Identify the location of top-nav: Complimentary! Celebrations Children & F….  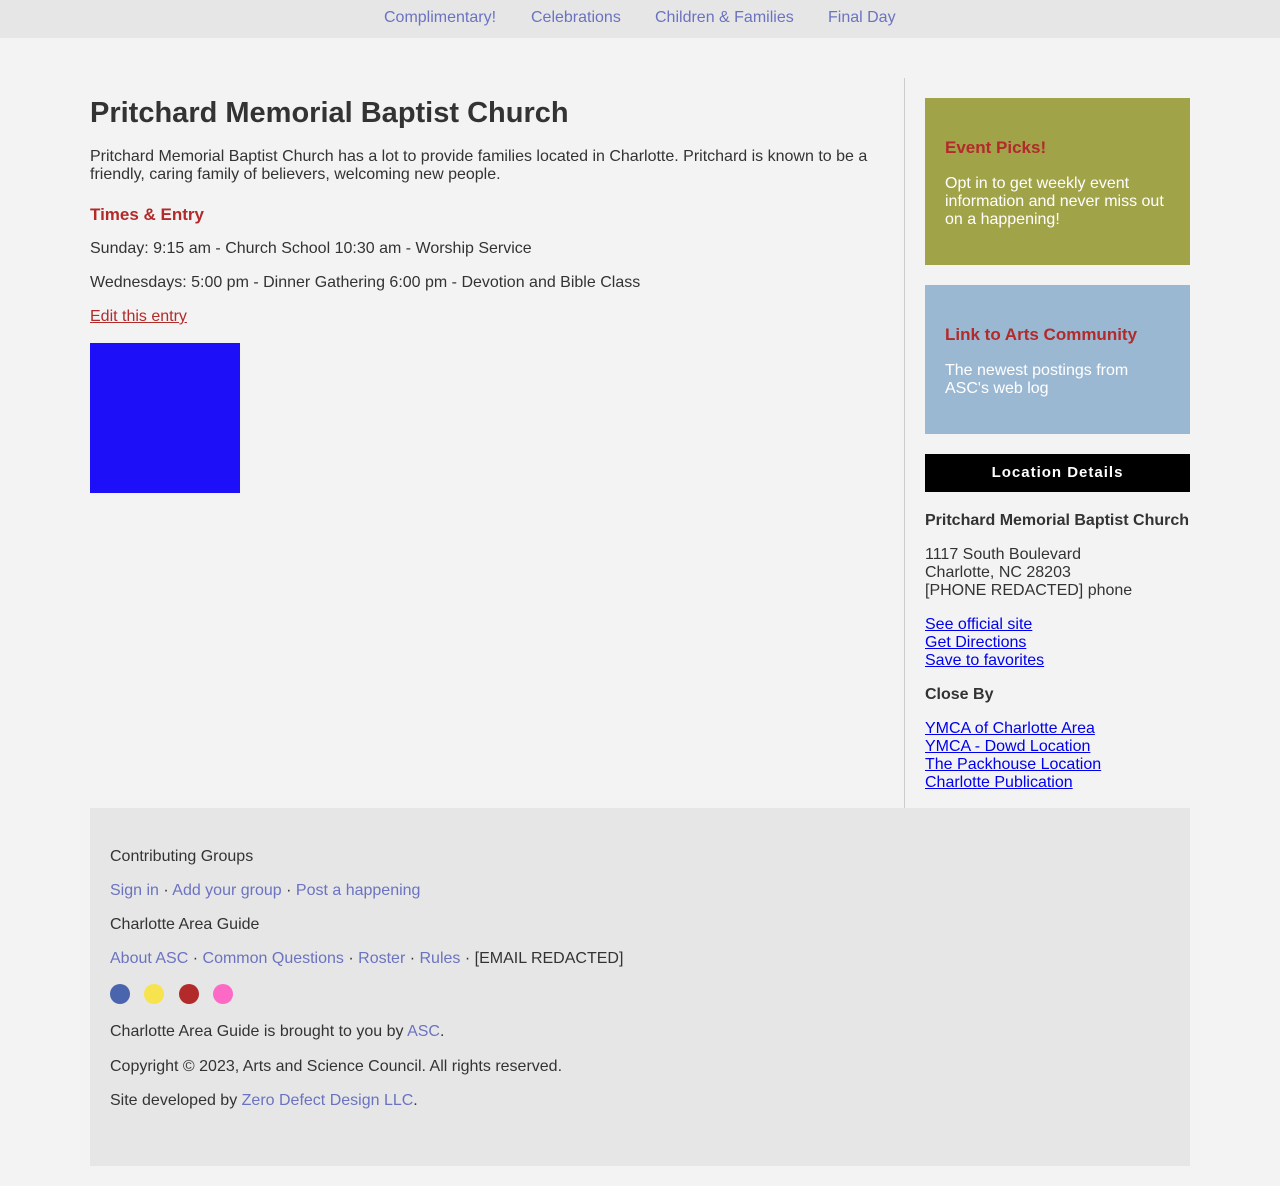
(640, 19).